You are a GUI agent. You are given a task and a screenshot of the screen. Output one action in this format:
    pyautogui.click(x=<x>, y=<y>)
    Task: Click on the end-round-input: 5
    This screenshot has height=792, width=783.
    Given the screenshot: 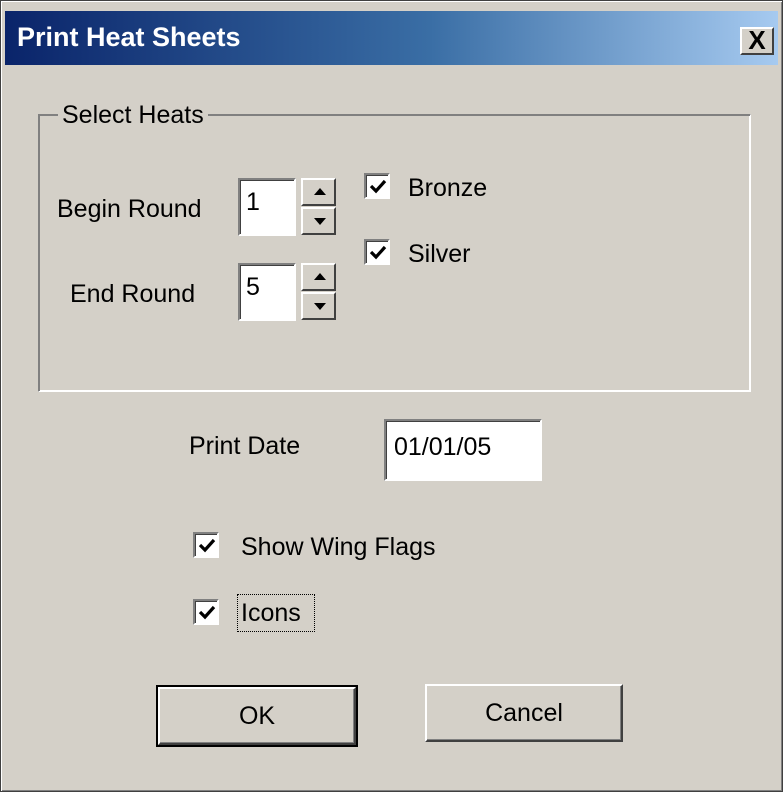 What is the action you would take?
    pyautogui.click(x=267, y=292)
    